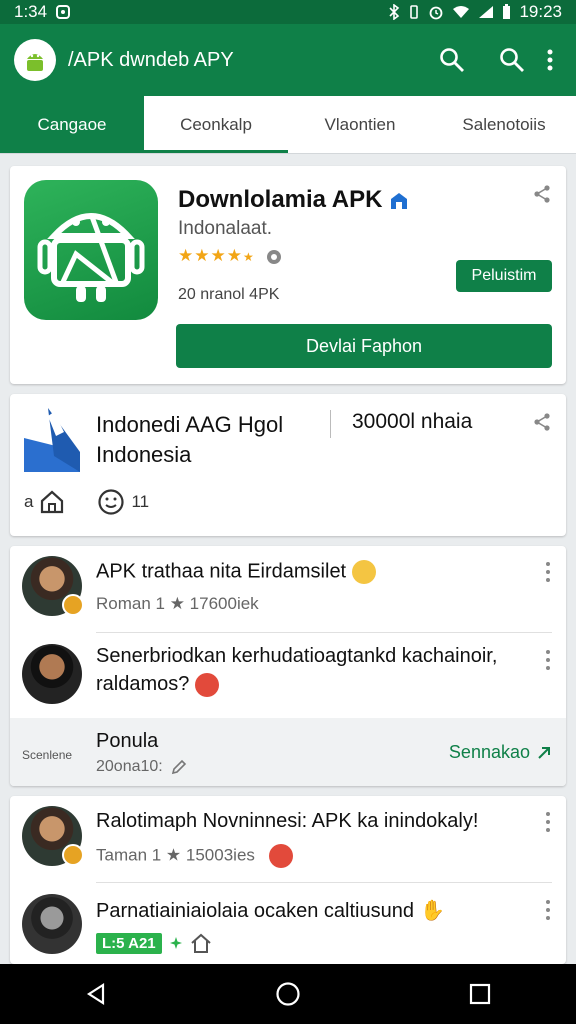  I want to click on edit-icon, so click(179, 767).